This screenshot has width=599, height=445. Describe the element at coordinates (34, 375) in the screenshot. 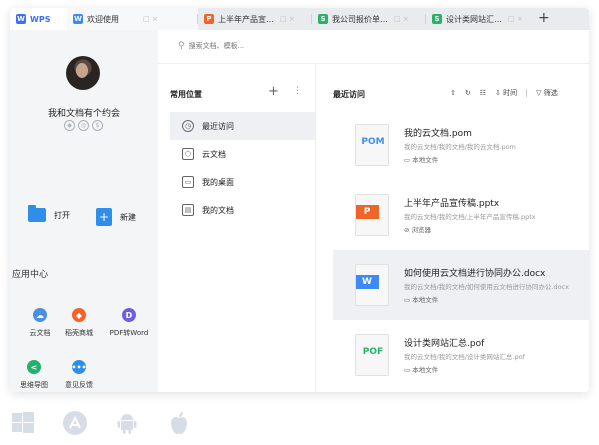

I see `app-mind-map: < 思维导图` at that location.